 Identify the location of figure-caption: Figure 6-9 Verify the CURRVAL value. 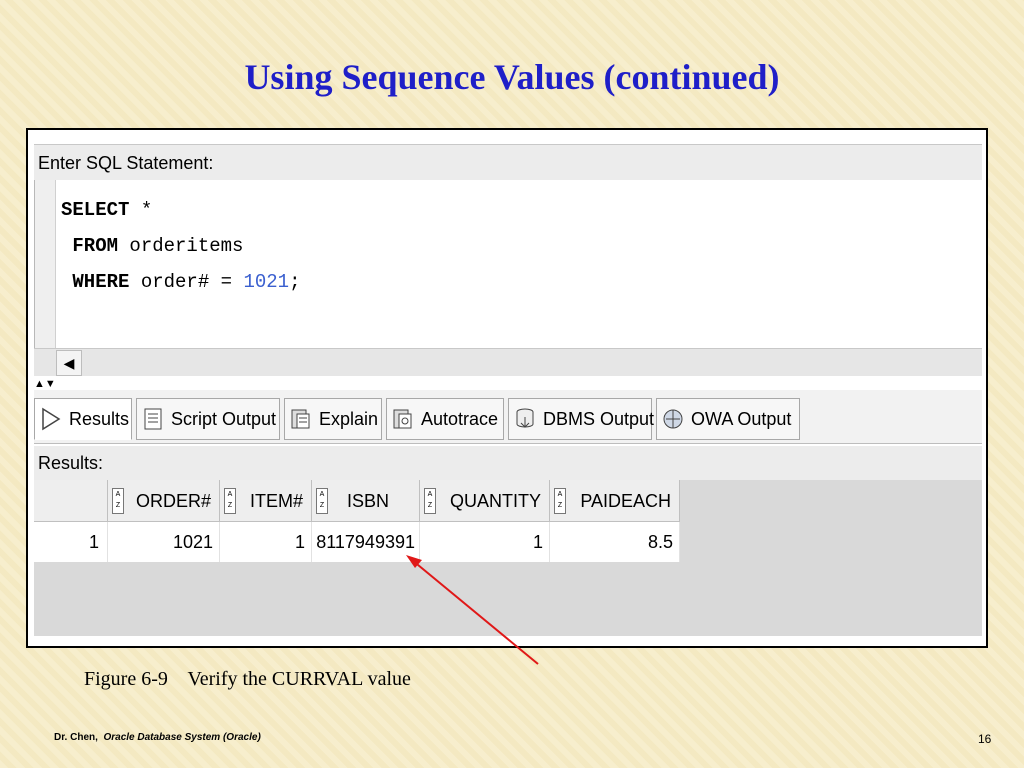
(247, 679).